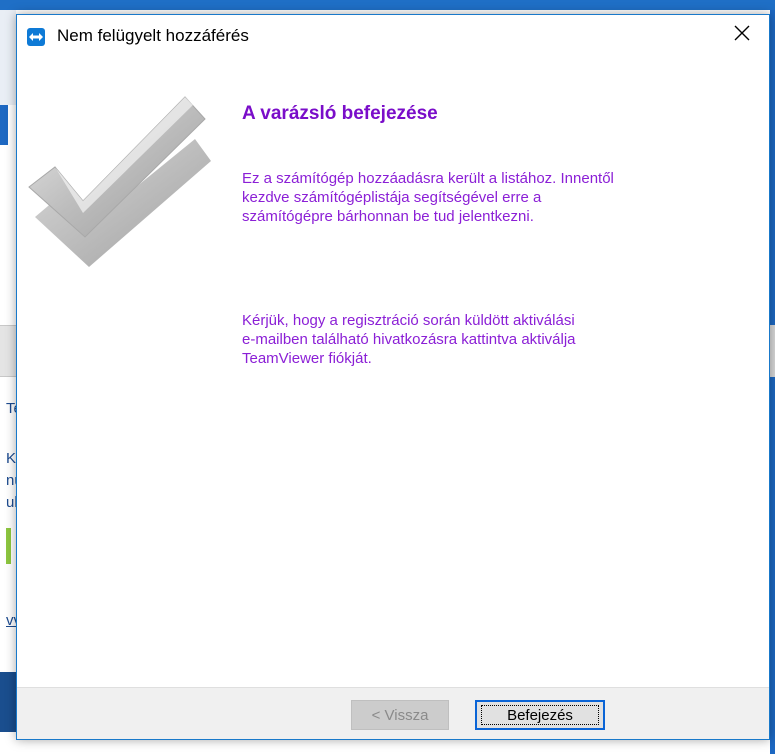 The width and height of the screenshot is (775, 754). I want to click on dialog-title: Nem felügyelt hozzáférés, so click(153, 35).